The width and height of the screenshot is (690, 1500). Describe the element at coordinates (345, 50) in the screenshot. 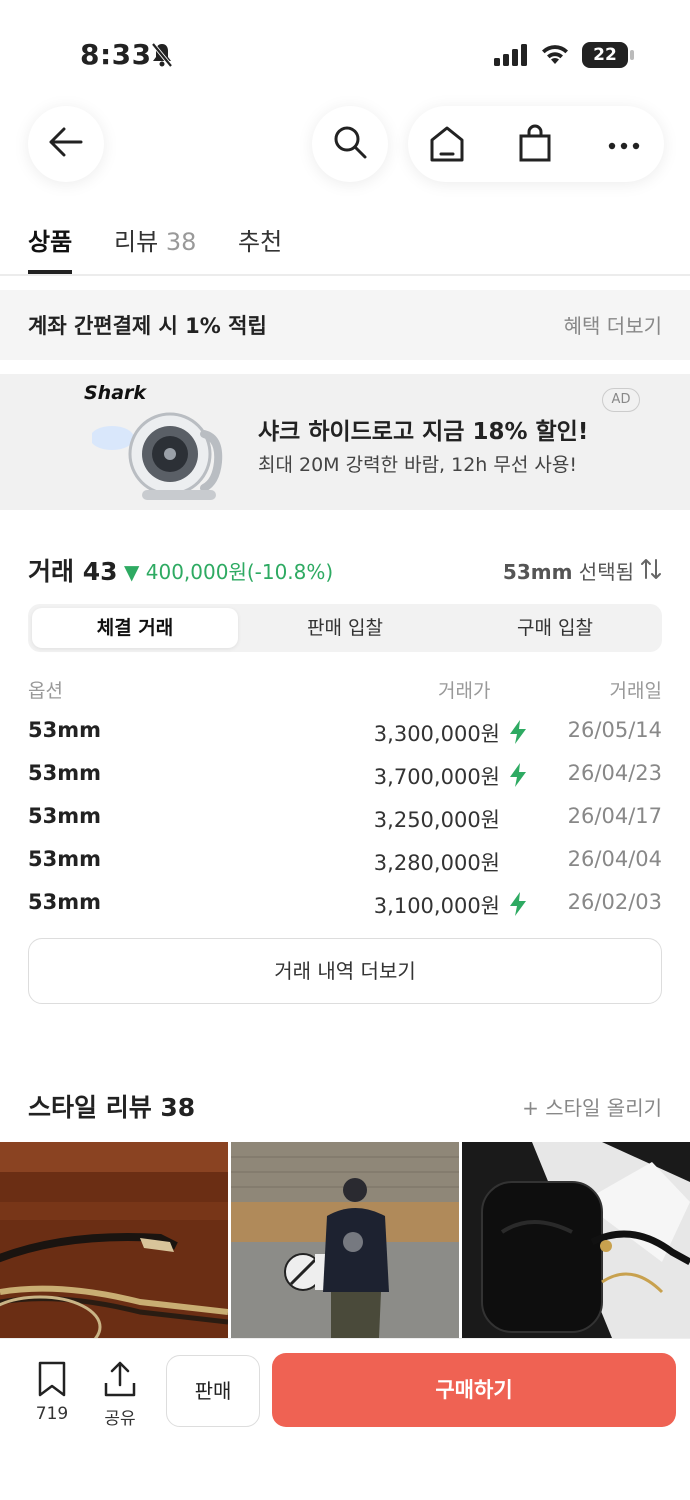

I see `status-bar: 8:33 22` at that location.